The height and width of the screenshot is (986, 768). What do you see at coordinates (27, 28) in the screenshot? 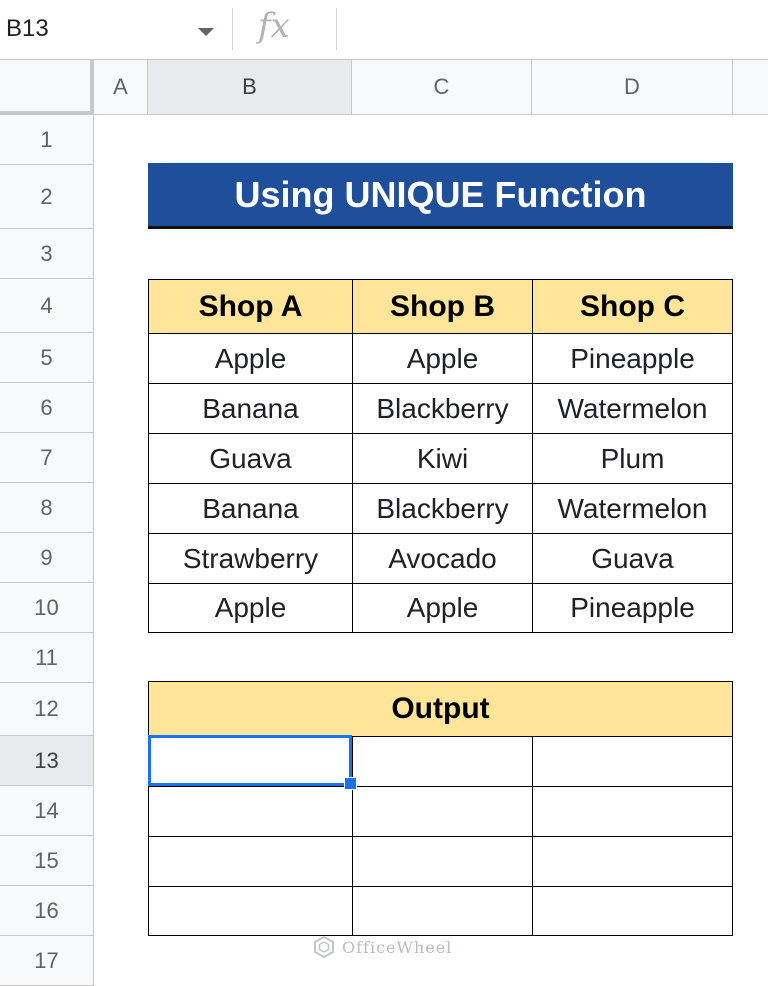
I see `name-box-value: B13` at bounding box center [27, 28].